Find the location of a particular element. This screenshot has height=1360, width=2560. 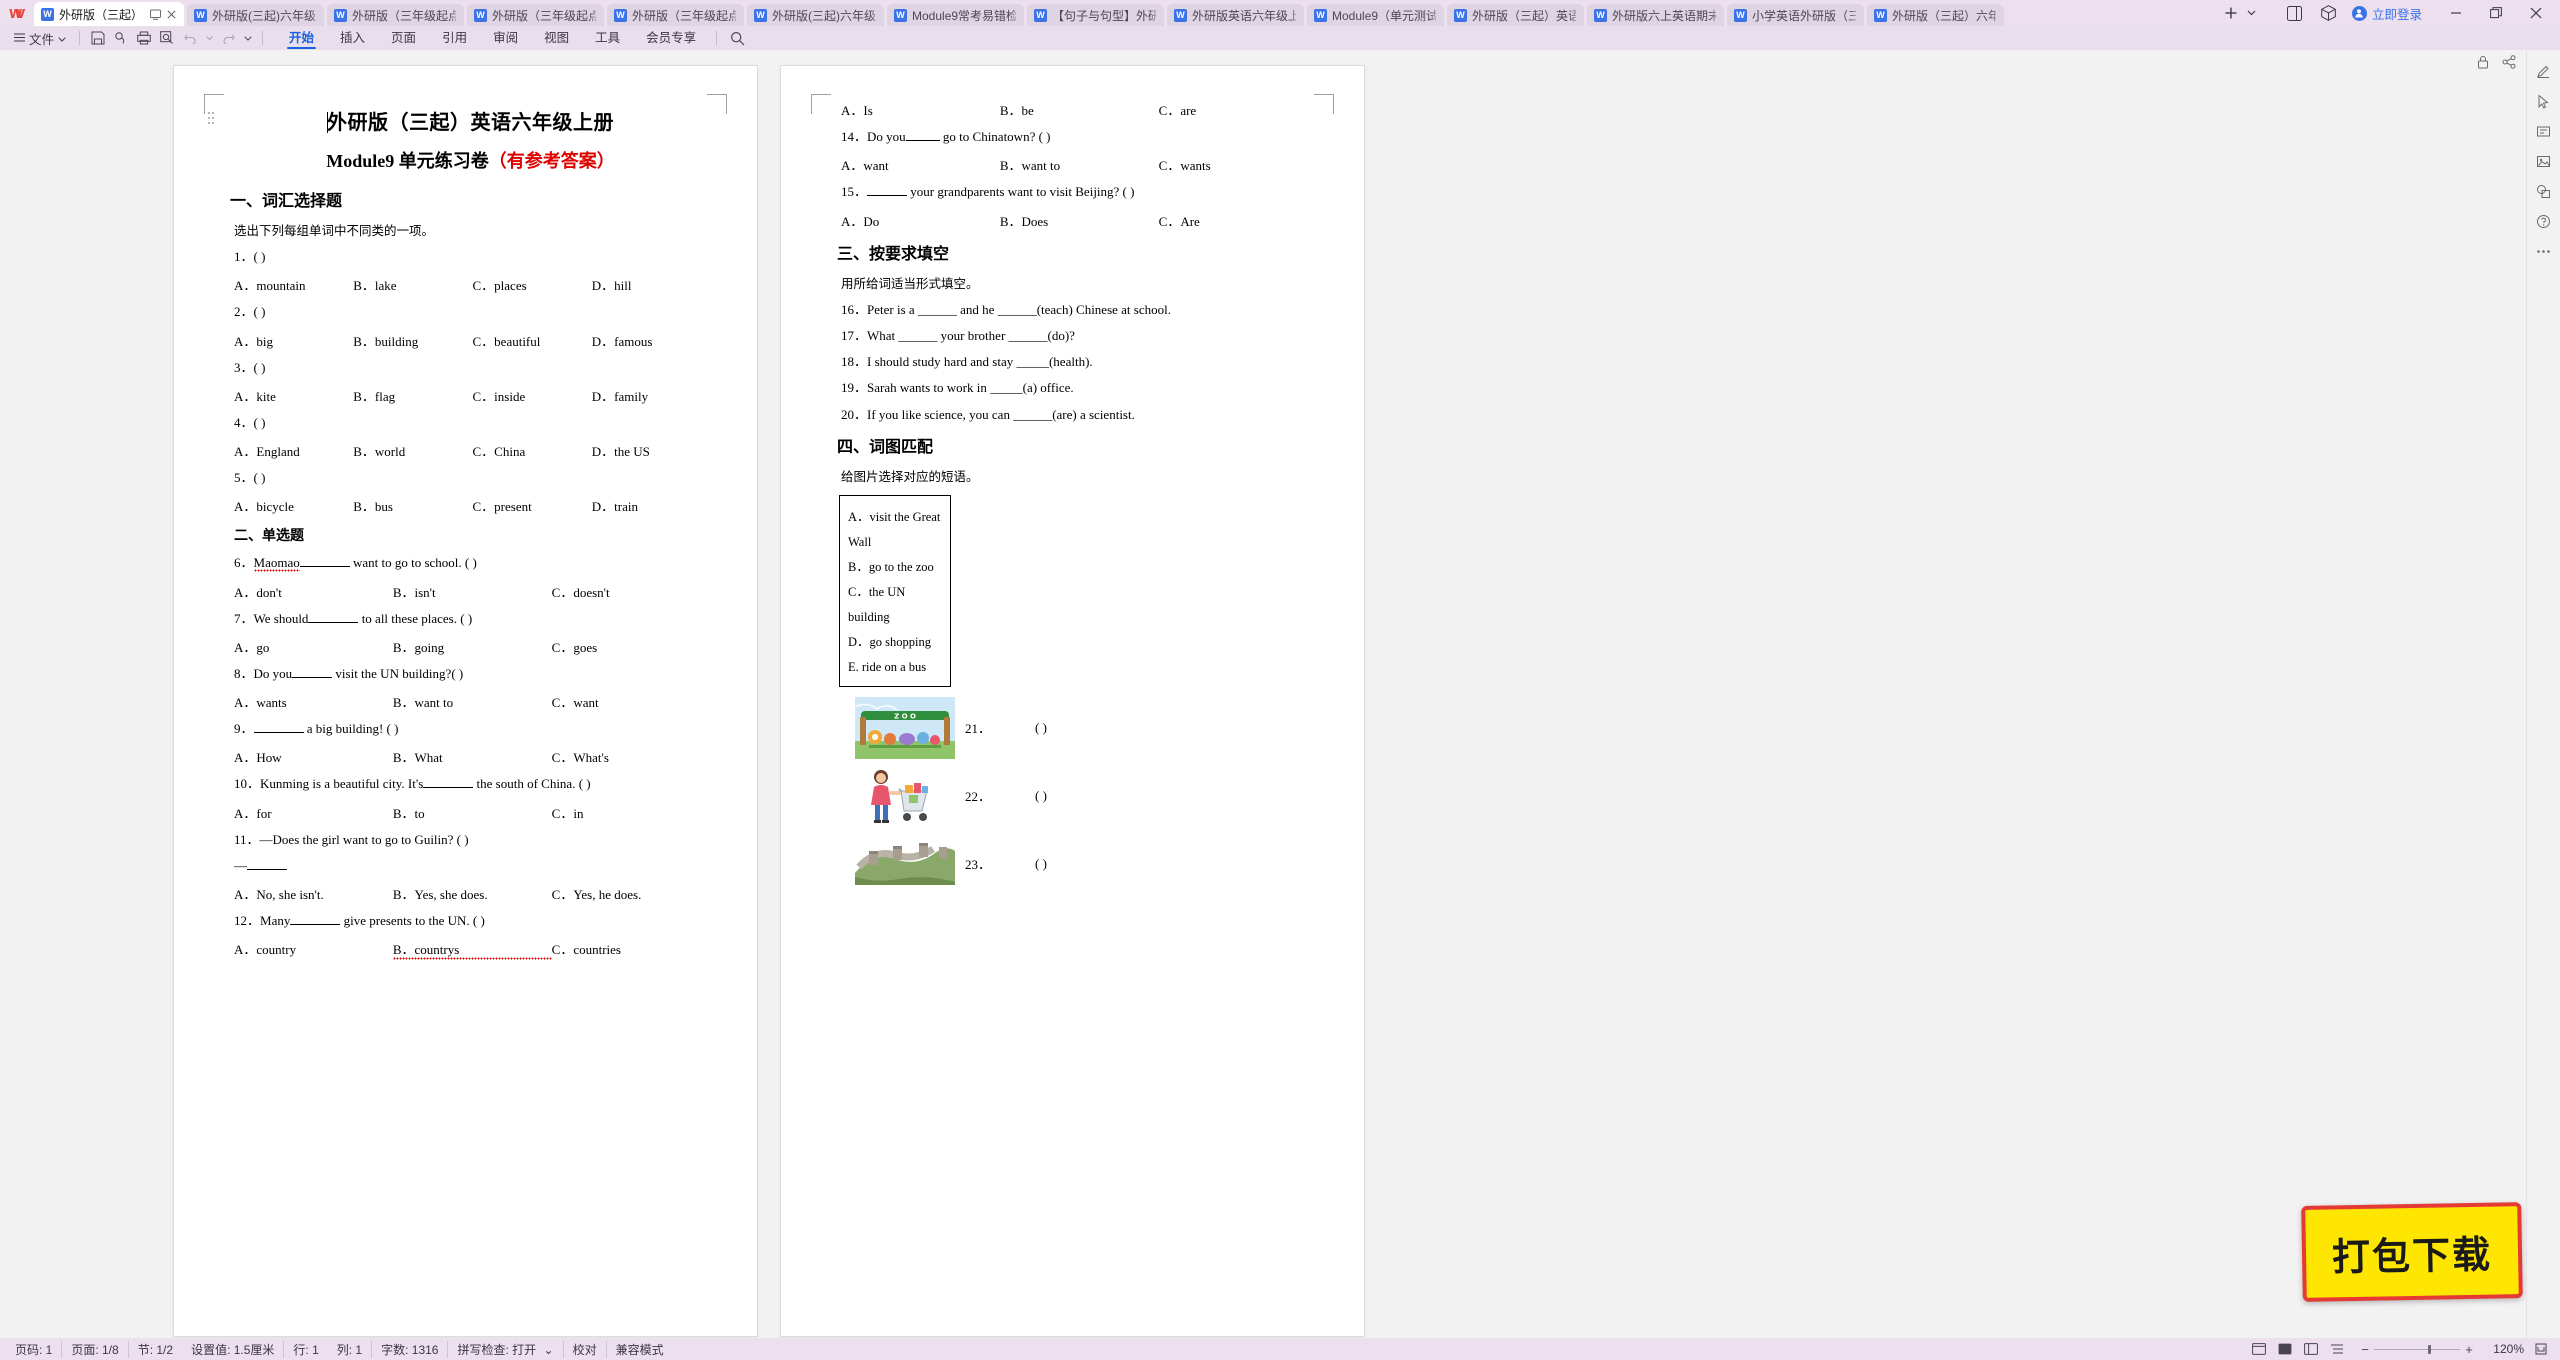

ribbon-tab-tools: 工具 is located at coordinates (607, 38).